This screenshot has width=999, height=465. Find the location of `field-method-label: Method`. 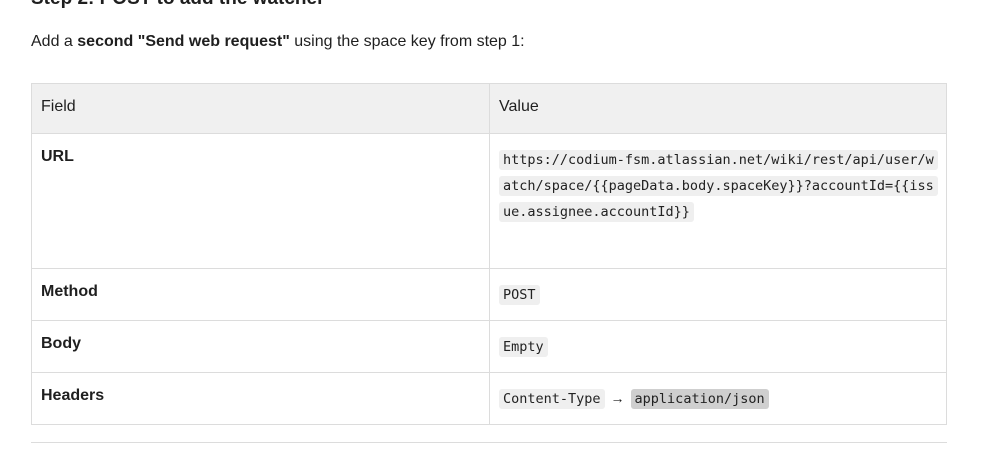

field-method-label: Method is located at coordinates (260, 294).